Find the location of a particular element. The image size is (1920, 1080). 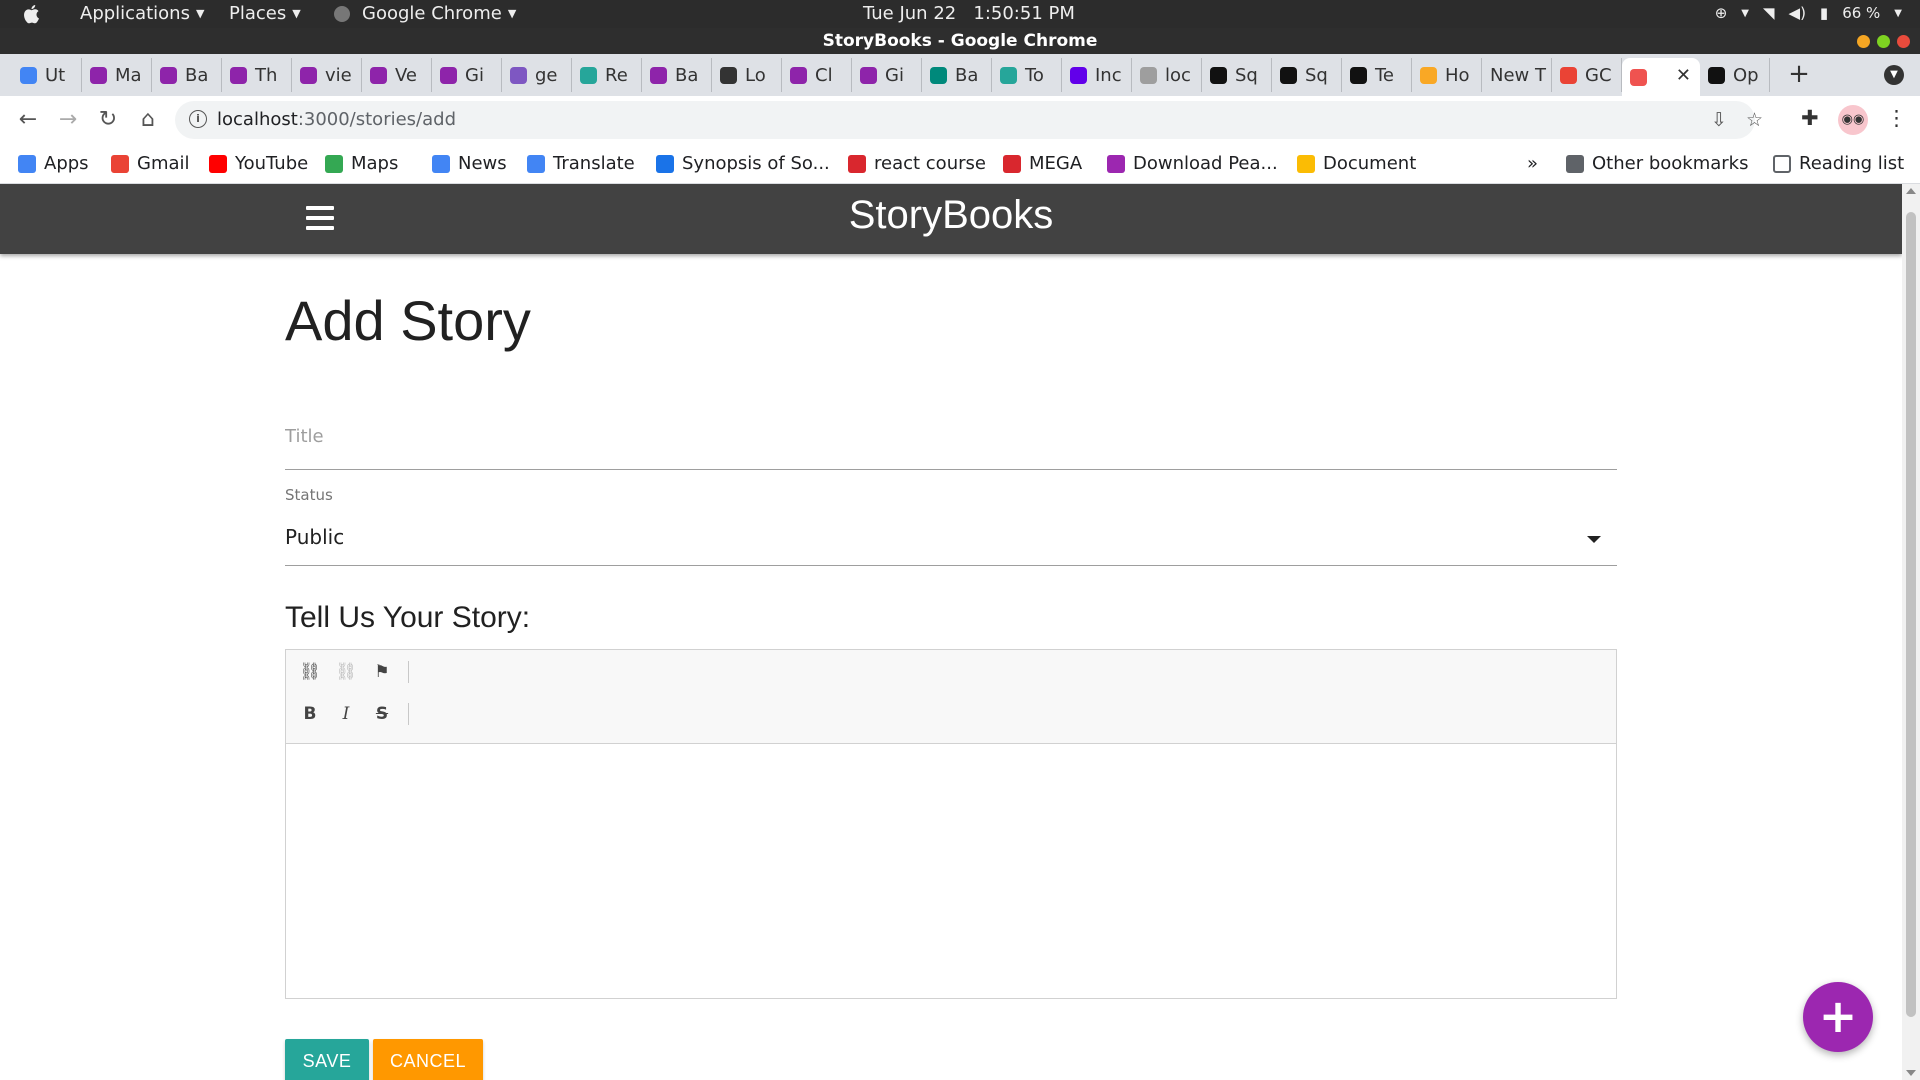

doc-icon is located at coordinates (1306, 163).